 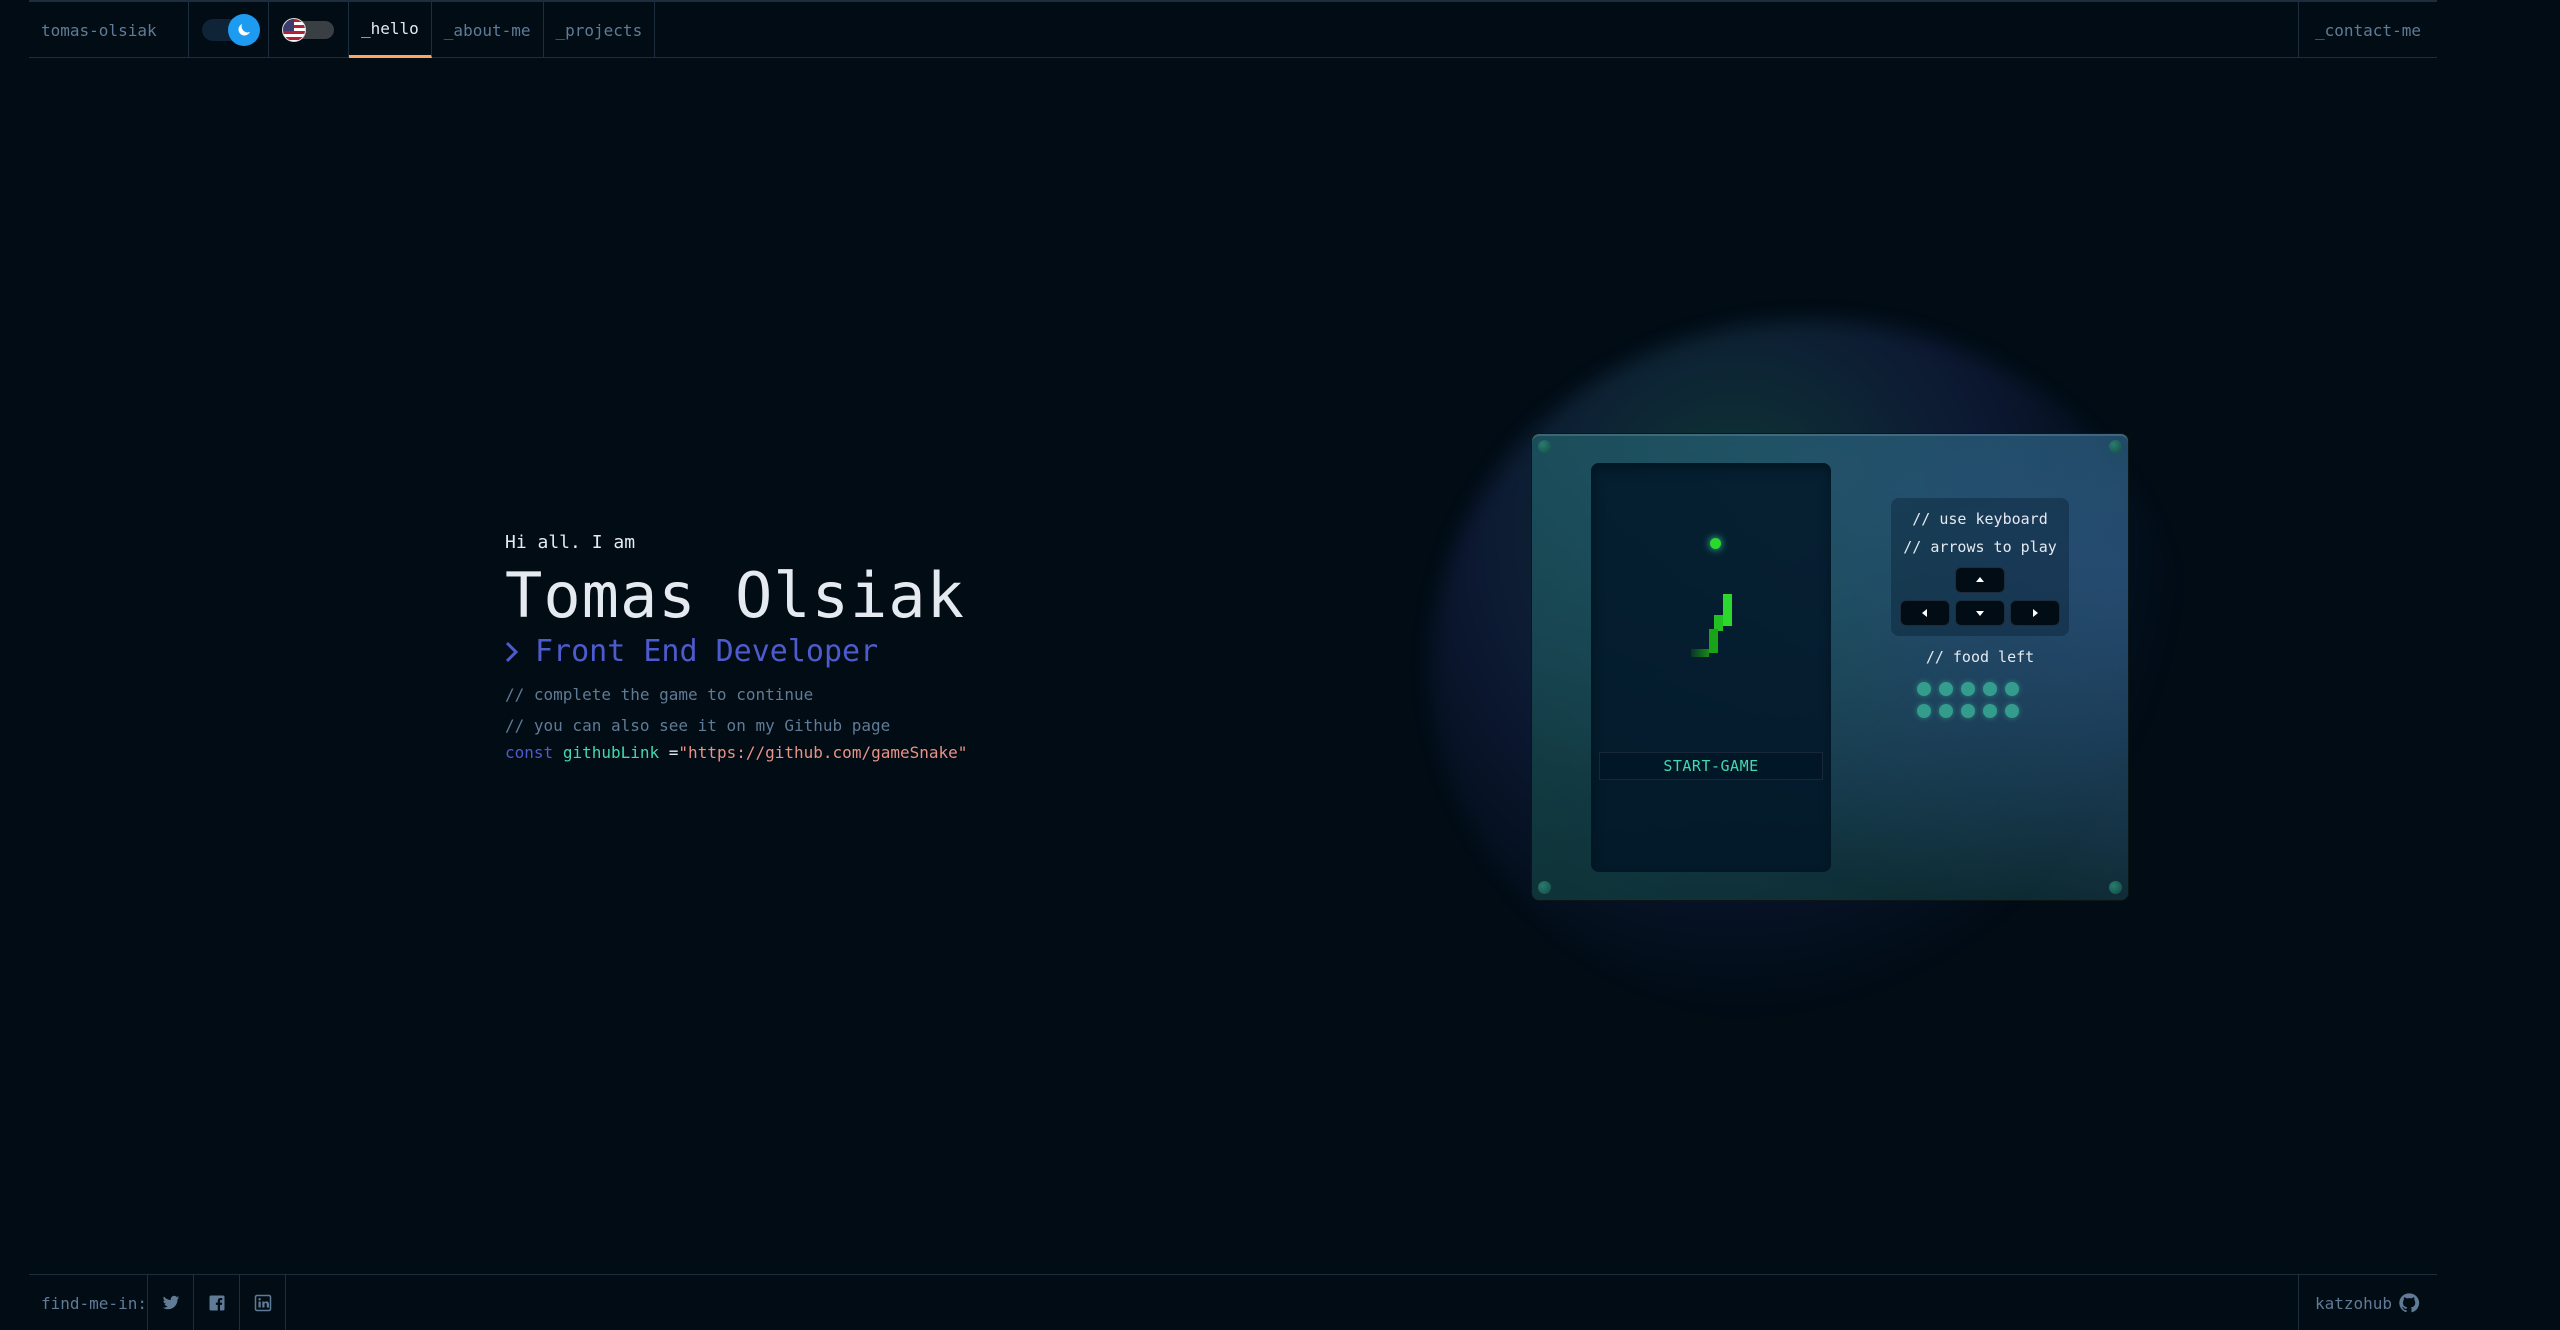 I want to click on arrow-right-button, so click(x=2035, y=613).